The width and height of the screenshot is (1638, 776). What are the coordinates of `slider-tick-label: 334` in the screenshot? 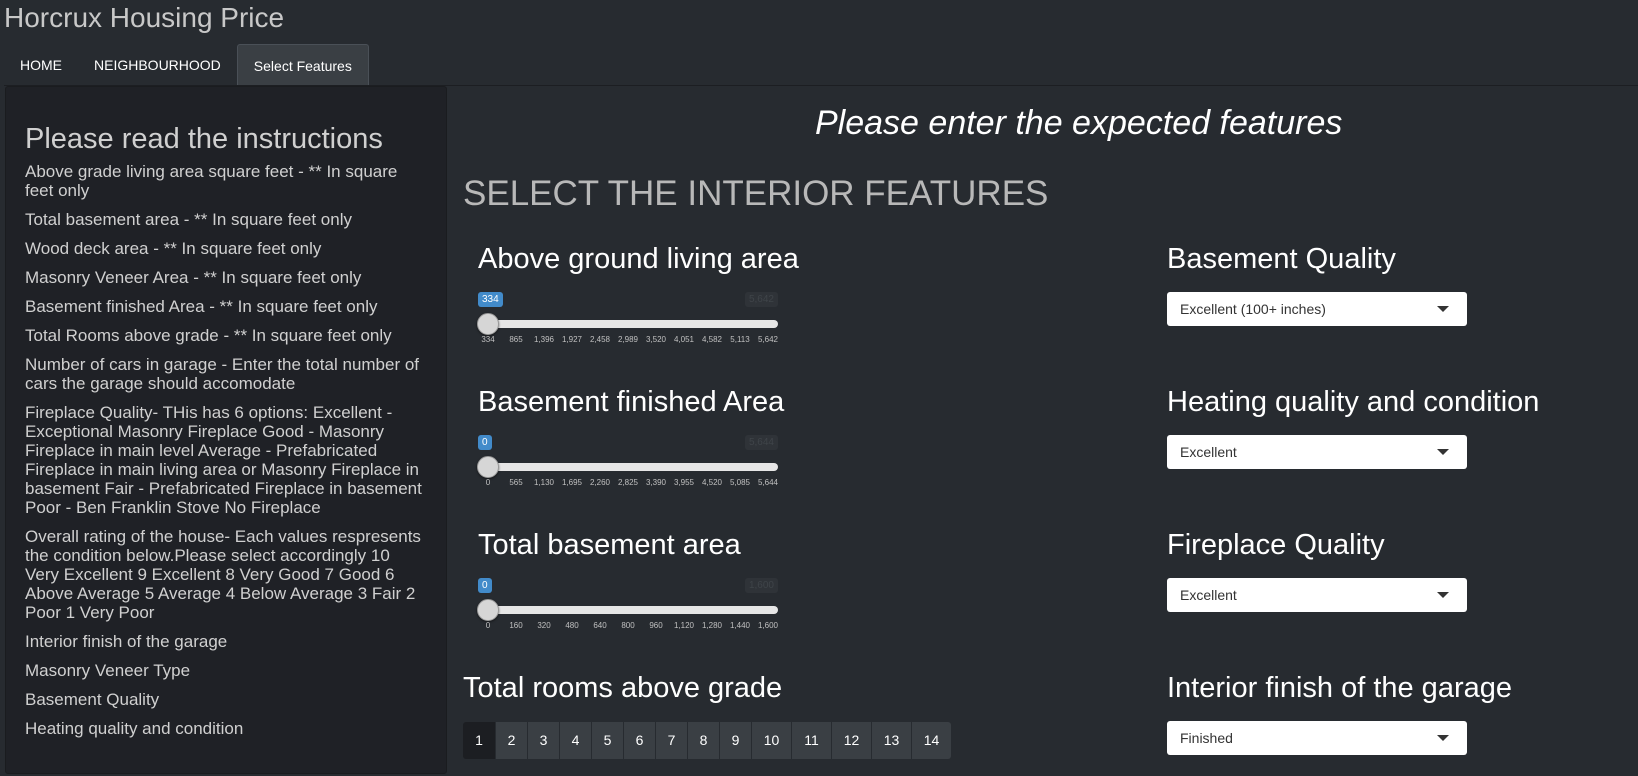 It's located at (488, 339).